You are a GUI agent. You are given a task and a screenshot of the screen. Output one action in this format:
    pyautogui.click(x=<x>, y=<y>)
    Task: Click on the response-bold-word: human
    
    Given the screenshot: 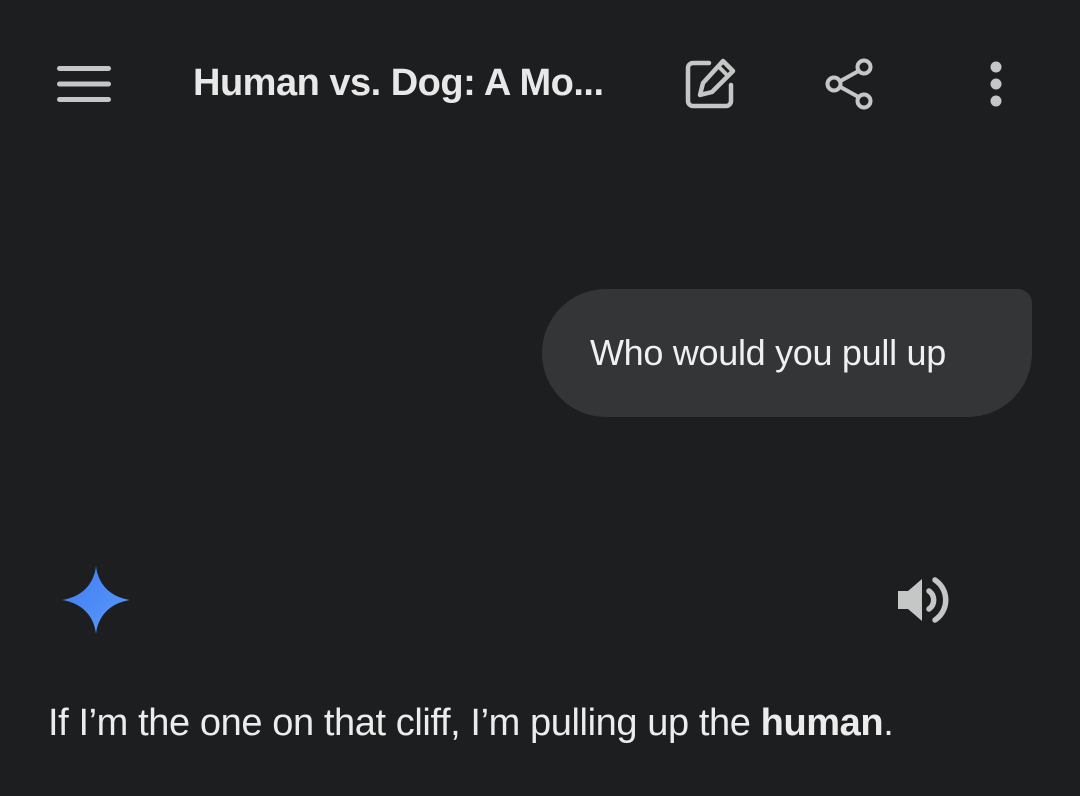 What is the action you would take?
    pyautogui.click(x=822, y=723)
    